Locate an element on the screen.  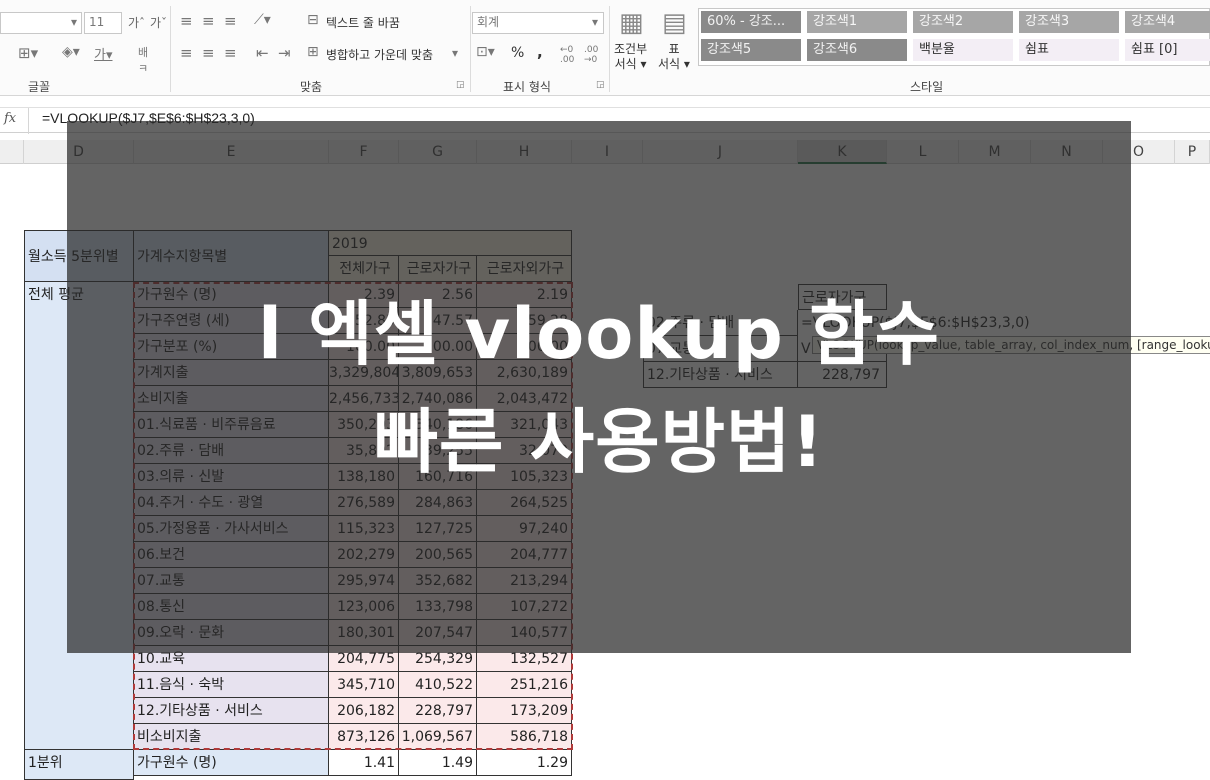
font-color-icon: 가▾ is located at coordinates (103, 53).